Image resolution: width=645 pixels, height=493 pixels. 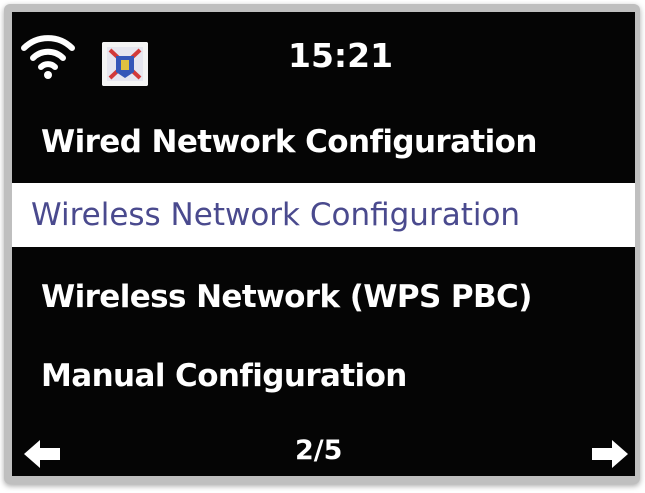 I want to click on clock: 15:21, so click(x=341, y=55).